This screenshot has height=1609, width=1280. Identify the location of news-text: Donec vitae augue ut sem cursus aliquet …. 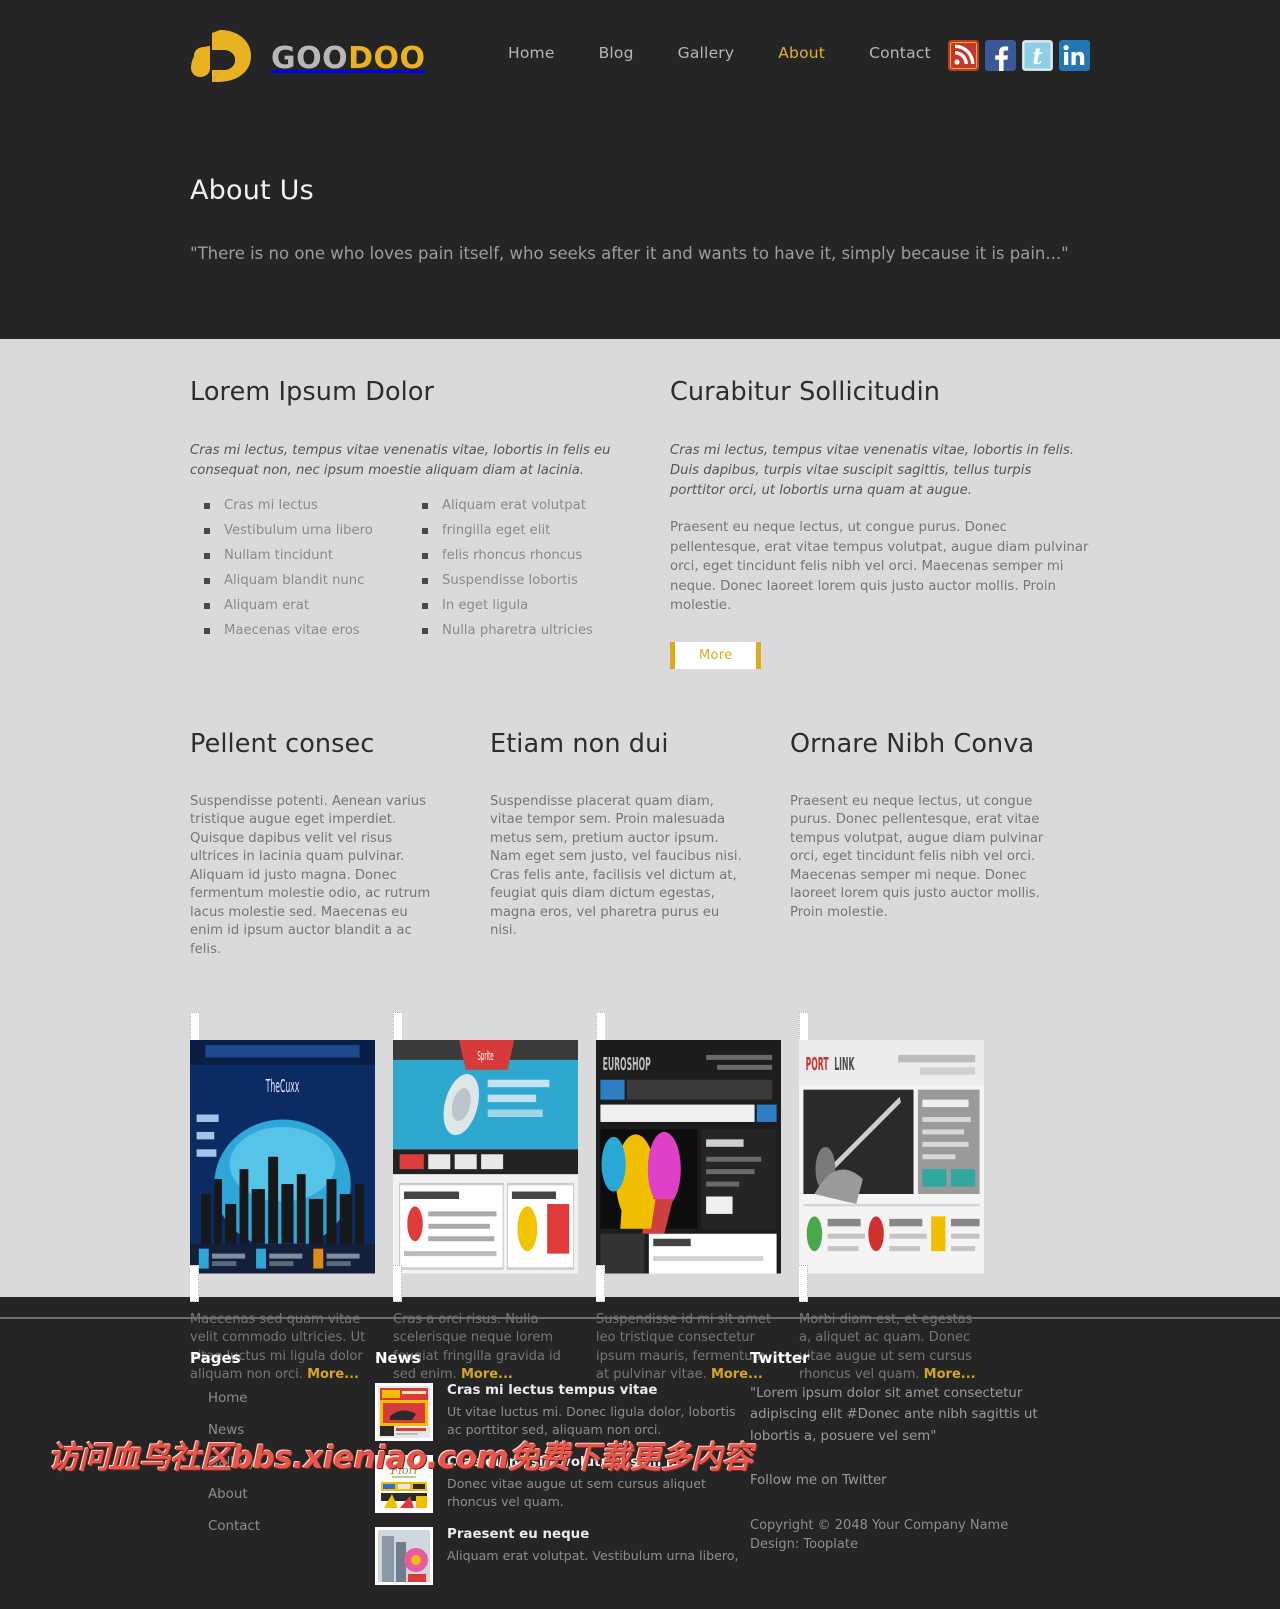
(576, 1492).